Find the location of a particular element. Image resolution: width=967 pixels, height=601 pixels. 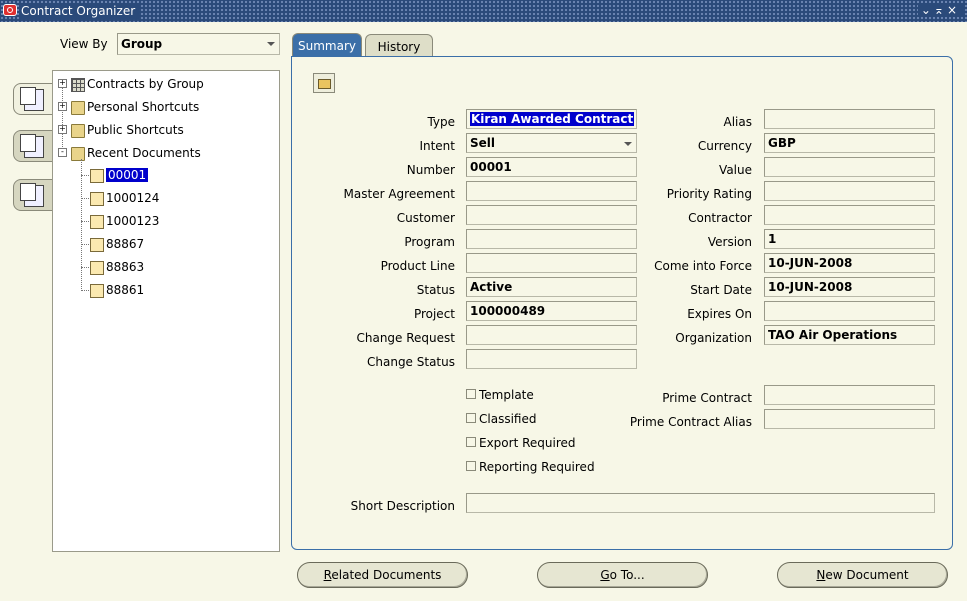

customer-label: Customer is located at coordinates (425, 218).